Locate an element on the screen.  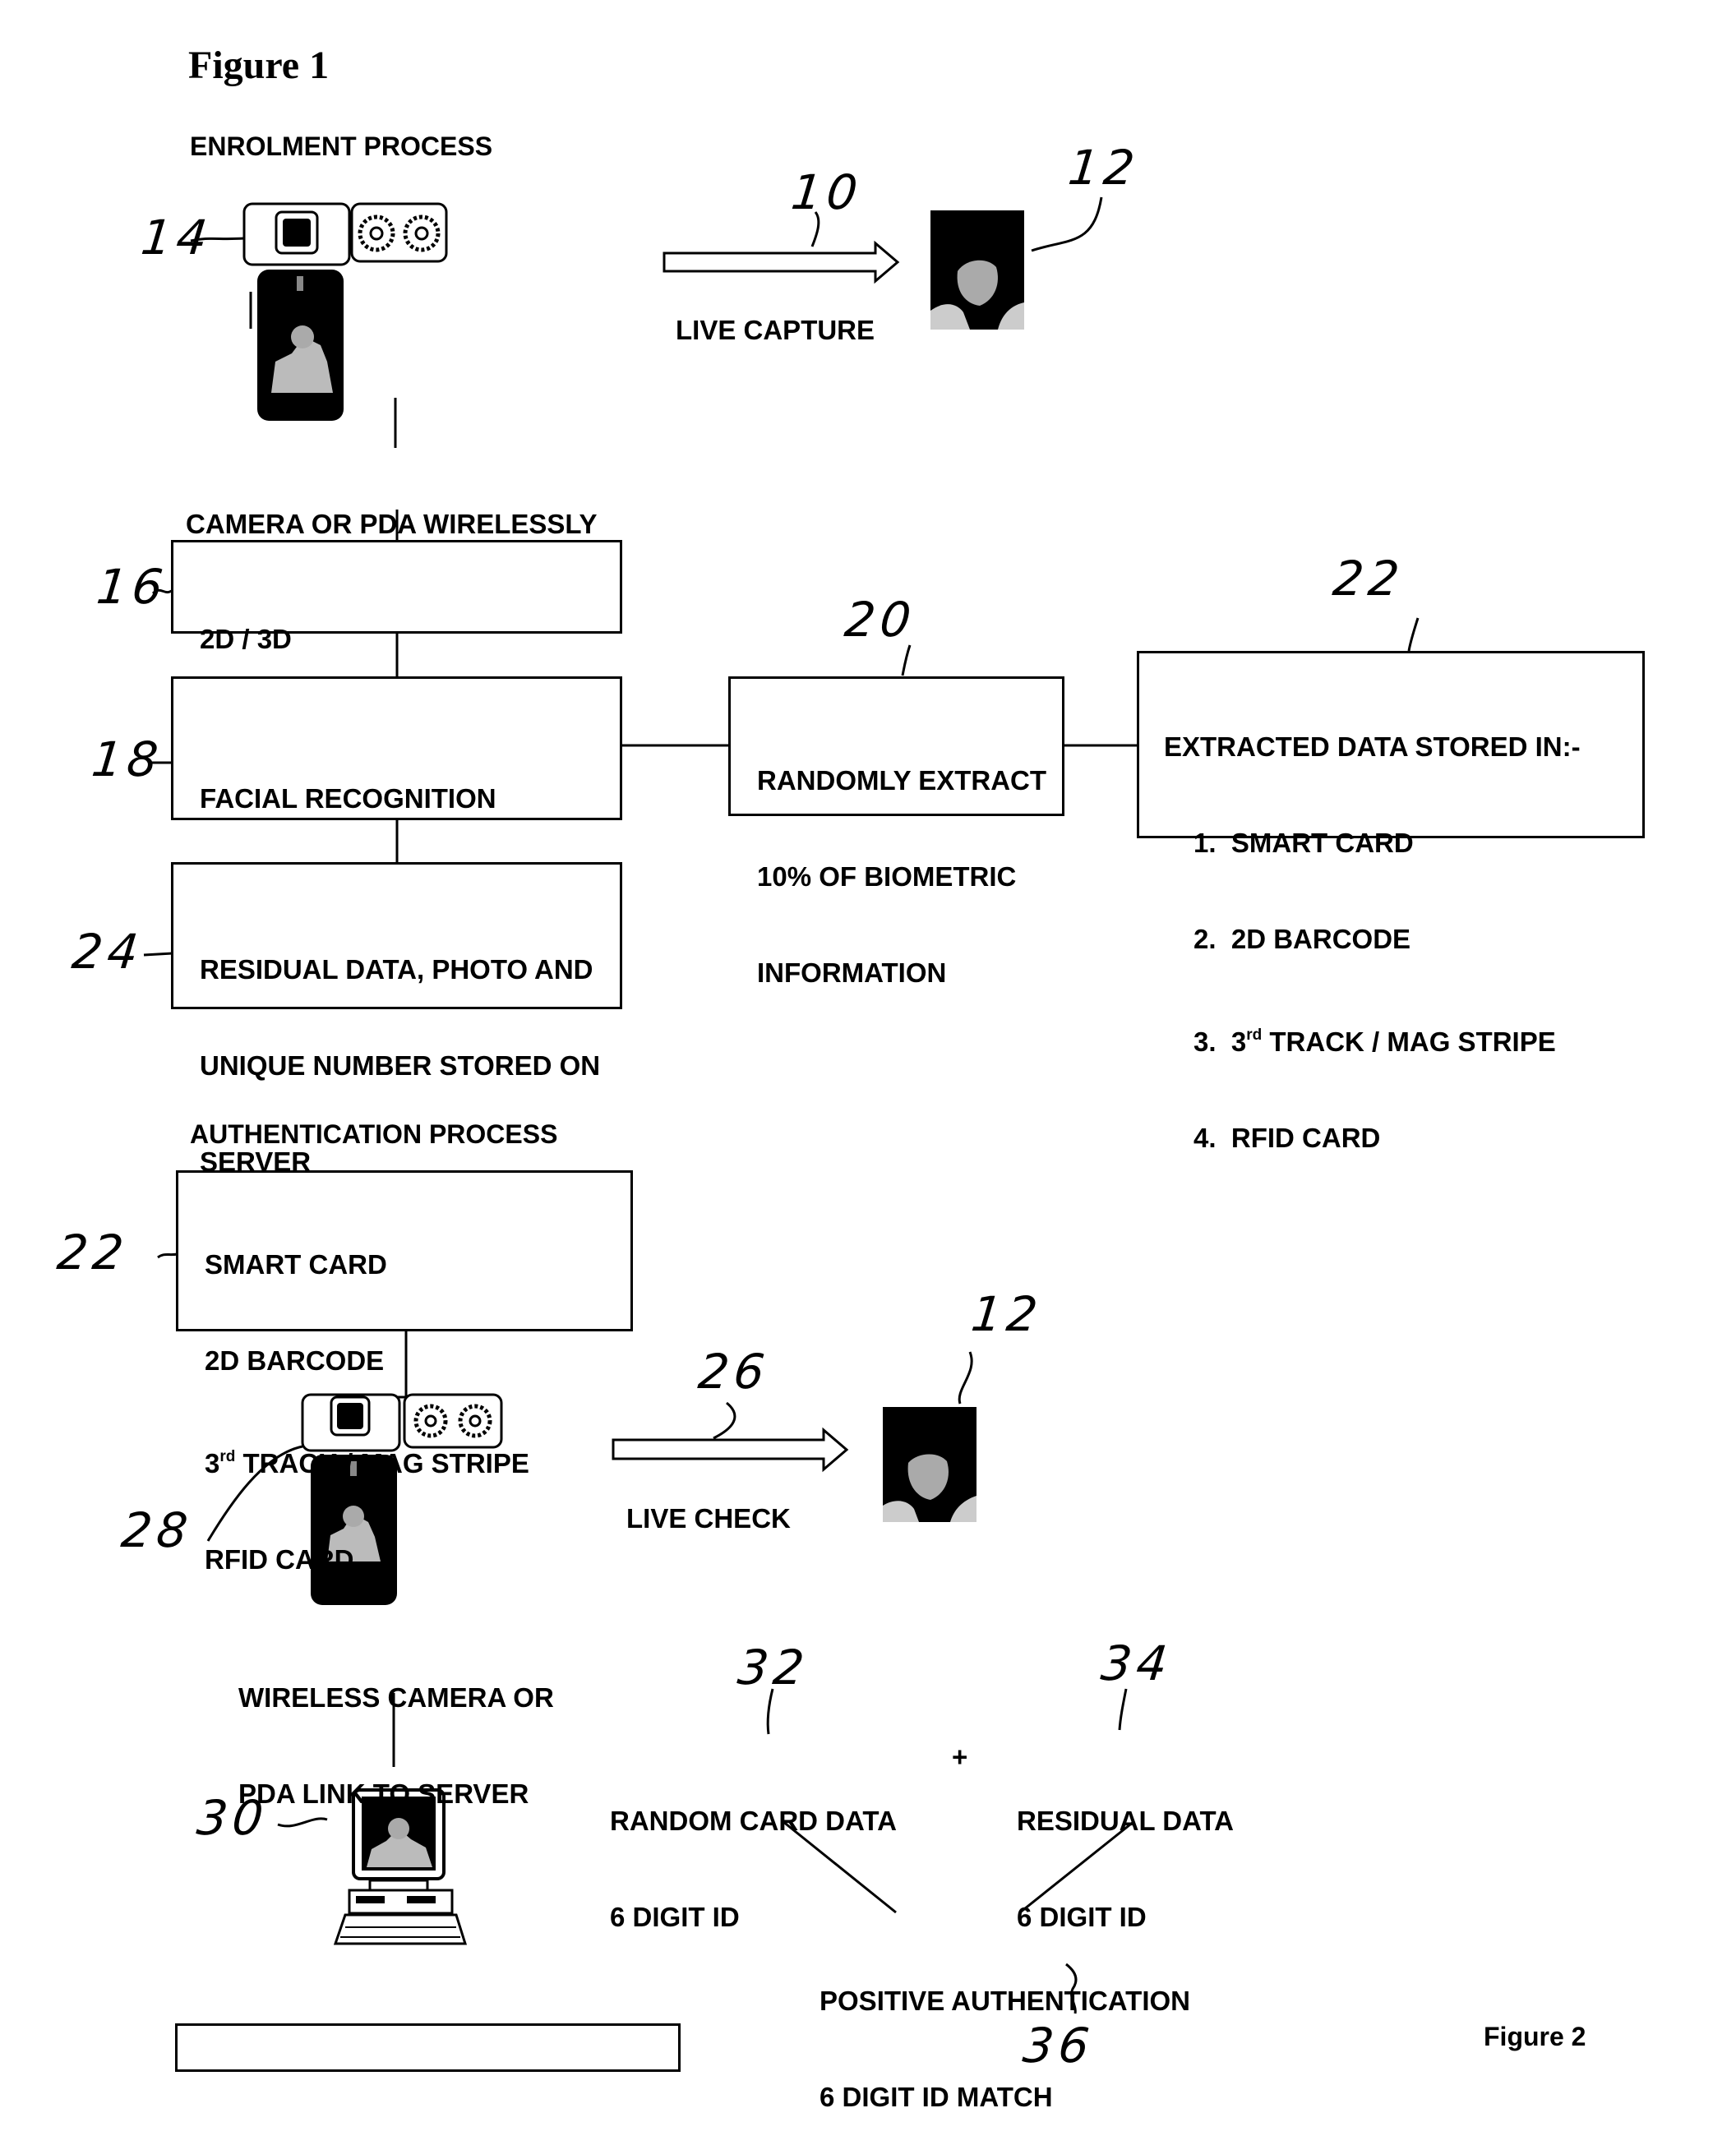
ref-22-enrolment: 22 is located at coordinates (1369, 579).